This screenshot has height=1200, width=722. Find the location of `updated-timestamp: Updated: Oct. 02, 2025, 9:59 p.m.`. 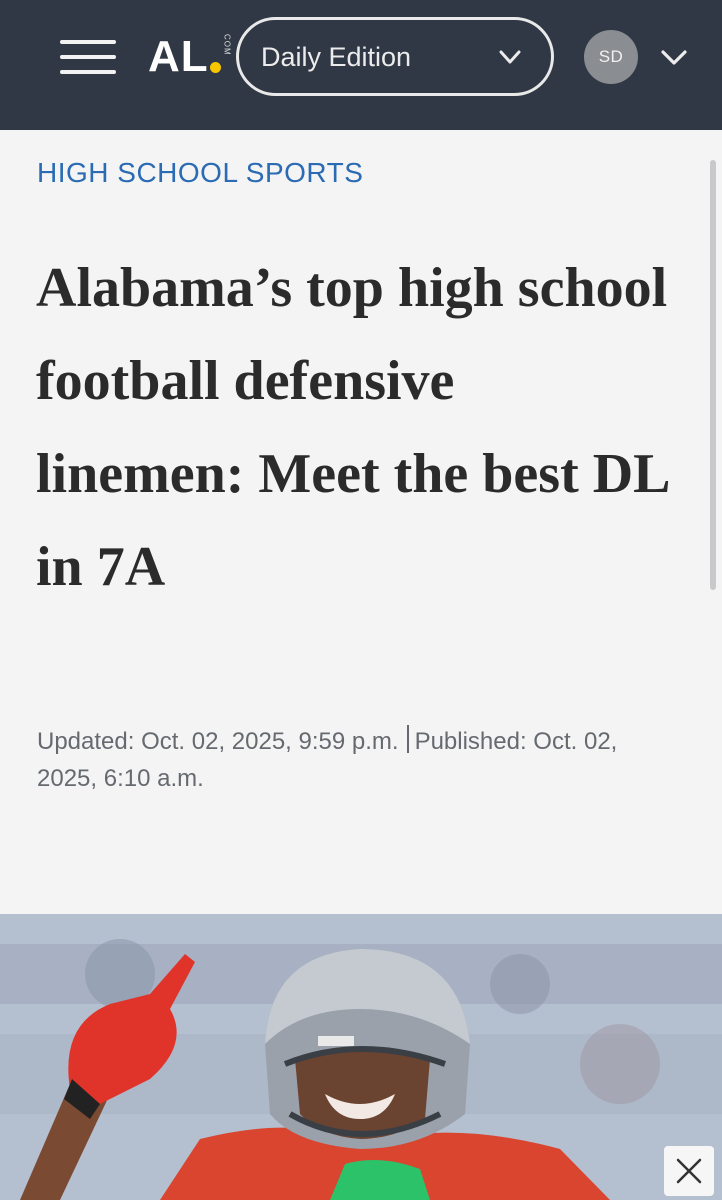

updated-timestamp: Updated: Oct. 02, 2025, 9:59 p.m. is located at coordinates (218, 741).